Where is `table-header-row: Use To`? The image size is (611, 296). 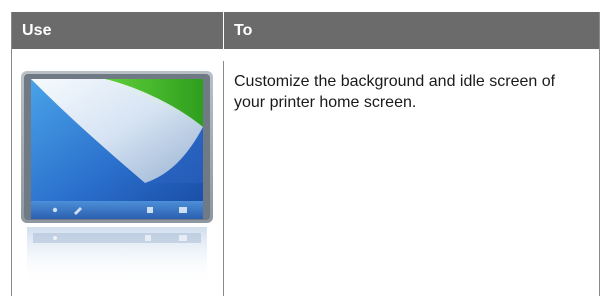 table-header-row: Use To is located at coordinates (305, 30).